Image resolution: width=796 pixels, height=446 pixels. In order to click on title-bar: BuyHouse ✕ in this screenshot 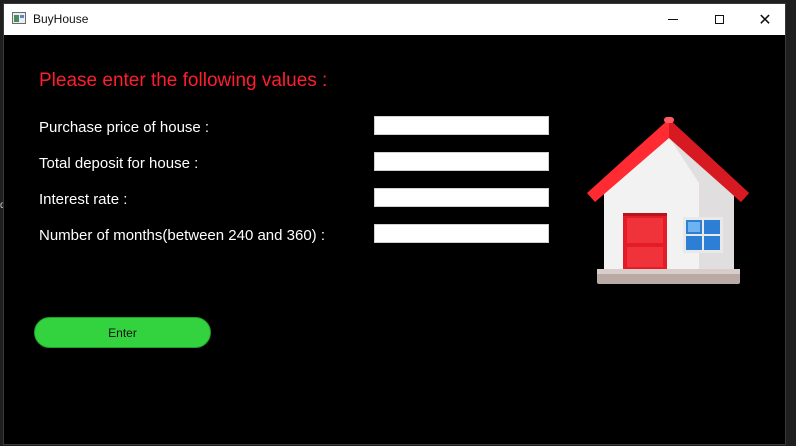, I will do `click(394, 19)`.